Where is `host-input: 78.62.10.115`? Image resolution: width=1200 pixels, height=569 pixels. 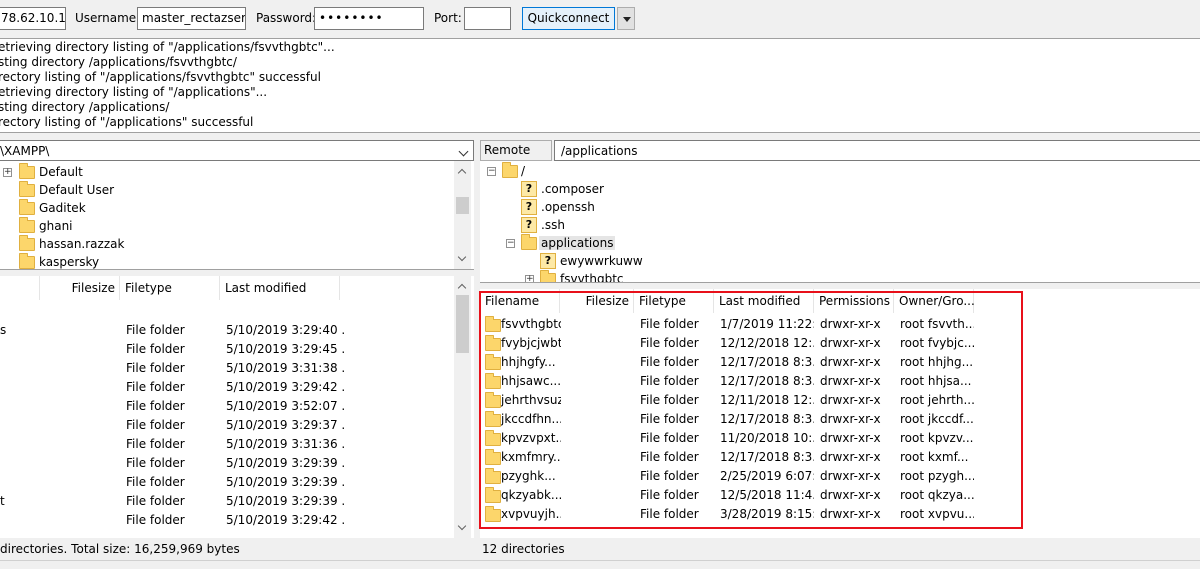
host-input: 78.62.10.115 is located at coordinates (33, 18).